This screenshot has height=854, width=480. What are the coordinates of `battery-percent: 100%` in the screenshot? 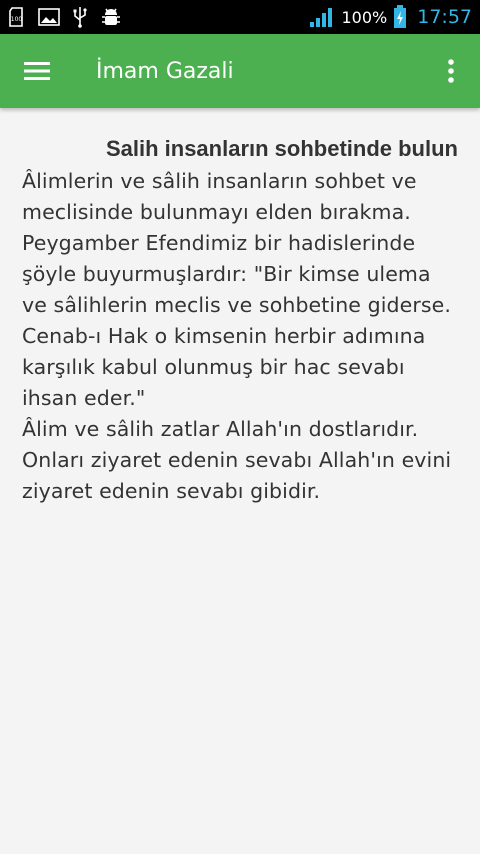 It's located at (364, 17).